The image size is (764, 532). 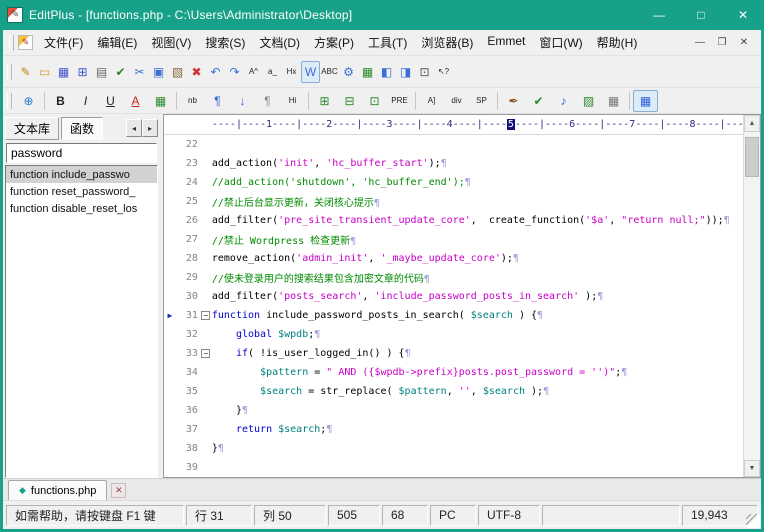 What do you see at coordinates (588, 101) in the screenshot?
I see `image-icon: ▨` at bounding box center [588, 101].